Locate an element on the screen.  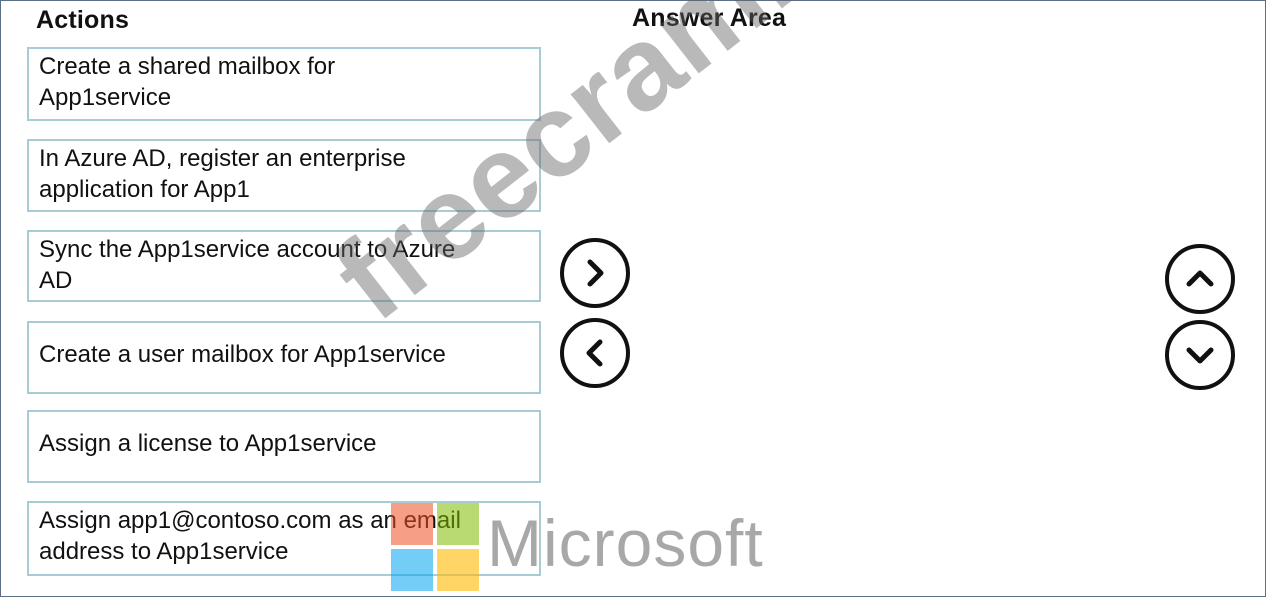
action-item-label: AD is located at coordinates (56, 280).